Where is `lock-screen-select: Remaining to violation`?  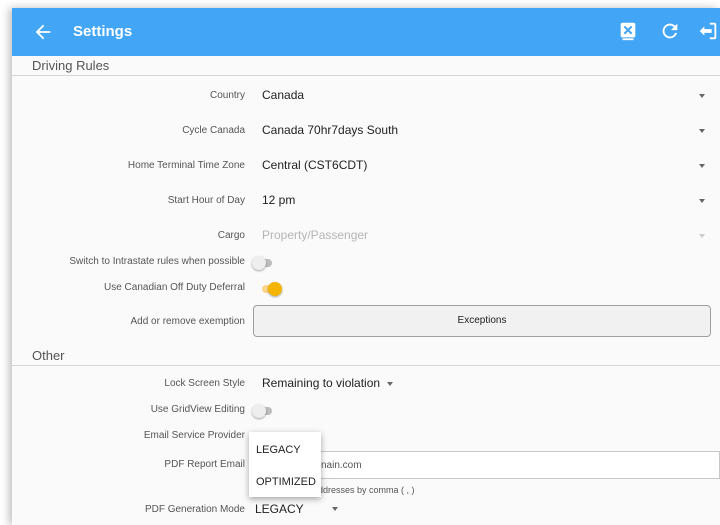 lock-screen-select: Remaining to violation is located at coordinates (321, 383).